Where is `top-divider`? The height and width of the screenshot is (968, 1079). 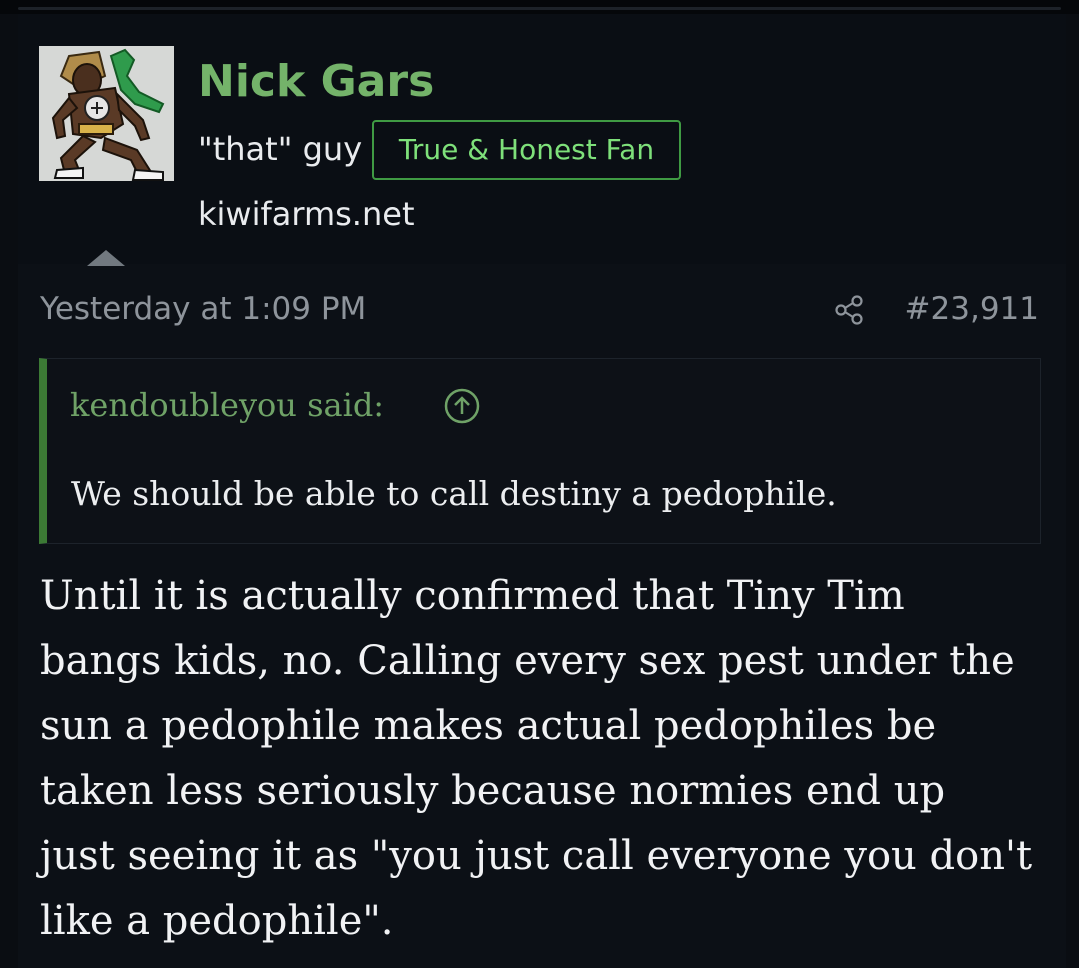
top-divider is located at coordinates (539, 8).